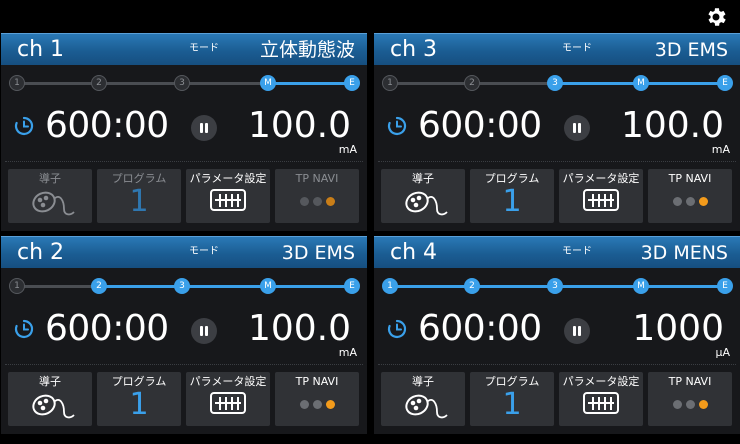 Image resolution: width=740 pixels, height=444 pixels. Describe the element at coordinates (41, 49) in the screenshot. I see `channel-label: ch 1` at that location.